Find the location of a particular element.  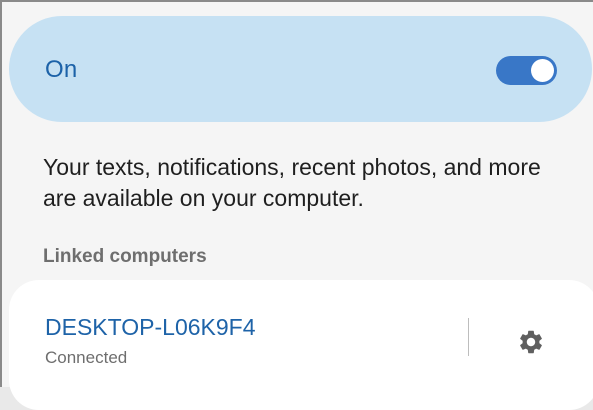

window-border-left is located at coordinates (1, 193).